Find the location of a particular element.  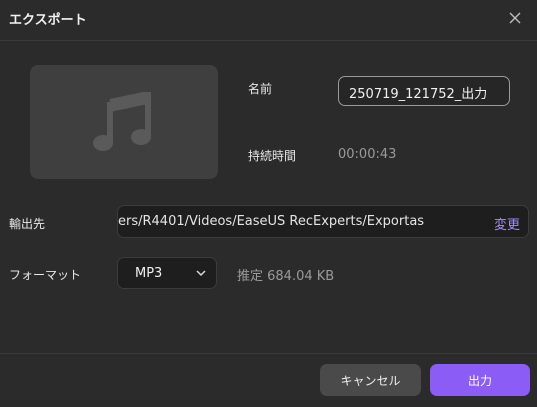

output-location-label: 輸出先 is located at coordinates (27, 224).